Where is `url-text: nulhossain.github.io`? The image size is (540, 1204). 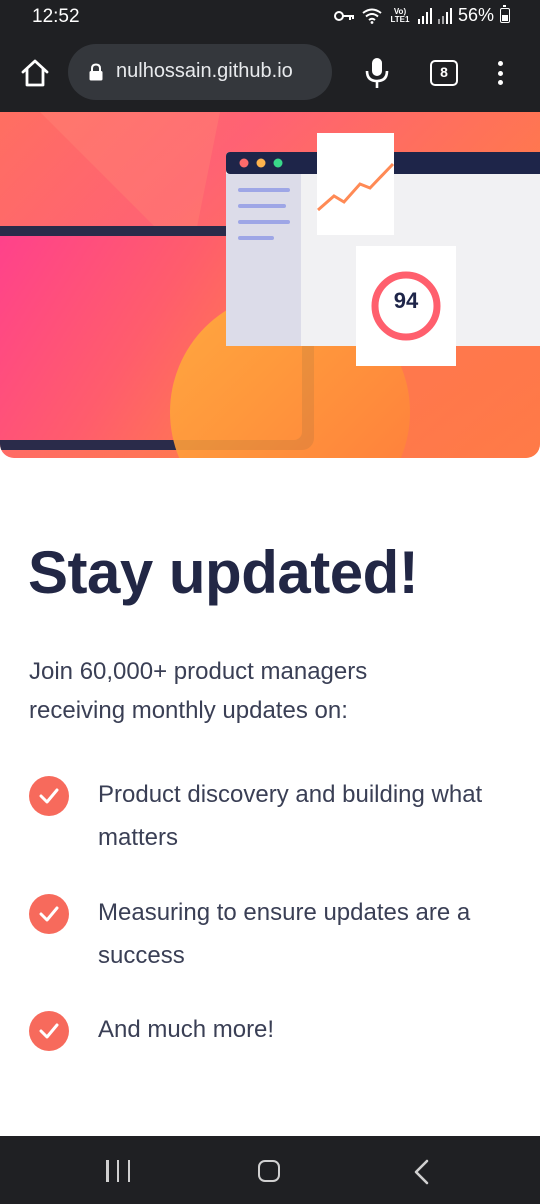 url-text: nulhossain.github.io is located at coordinates (204, 71).